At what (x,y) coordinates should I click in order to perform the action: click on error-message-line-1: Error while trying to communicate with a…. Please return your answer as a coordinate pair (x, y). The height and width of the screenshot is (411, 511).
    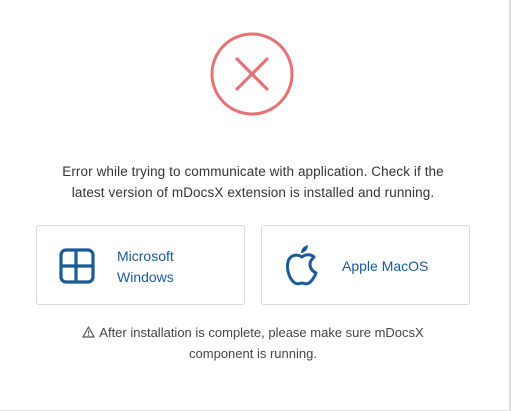
    Looking at the image, I should click on (253, 171).